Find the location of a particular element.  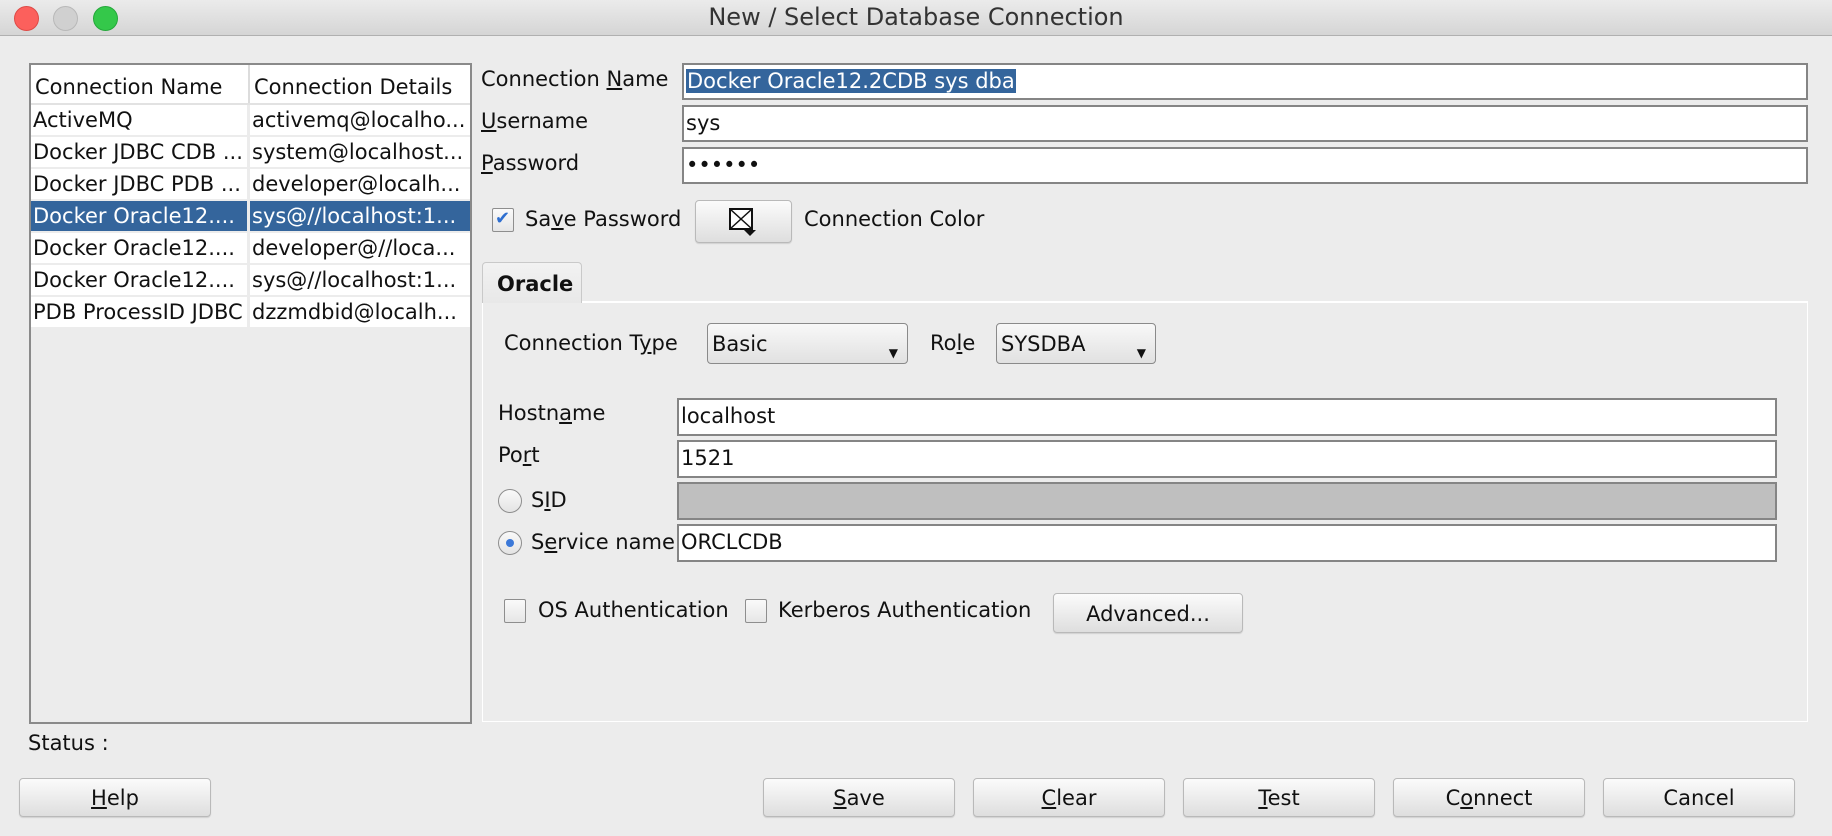

role-select: SYSDBA ▼ is located at coordinates (1076, 343).